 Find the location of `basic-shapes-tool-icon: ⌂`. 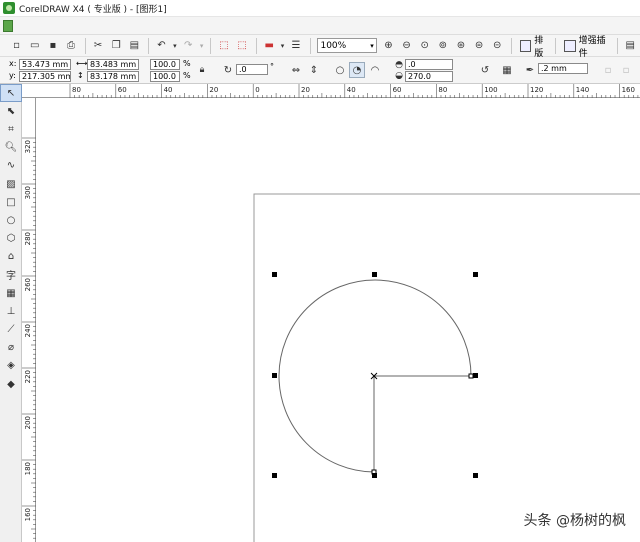

basic-shapes-tool-icon: ⌂ is located at coordinates (11, 257).